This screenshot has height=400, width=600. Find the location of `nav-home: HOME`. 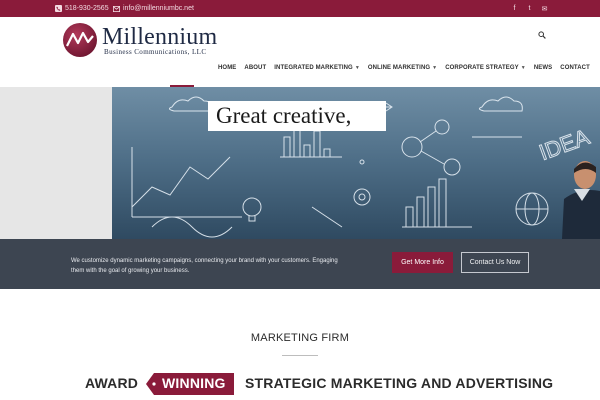

nav-home: HOME is located at coordinates (227, 68).